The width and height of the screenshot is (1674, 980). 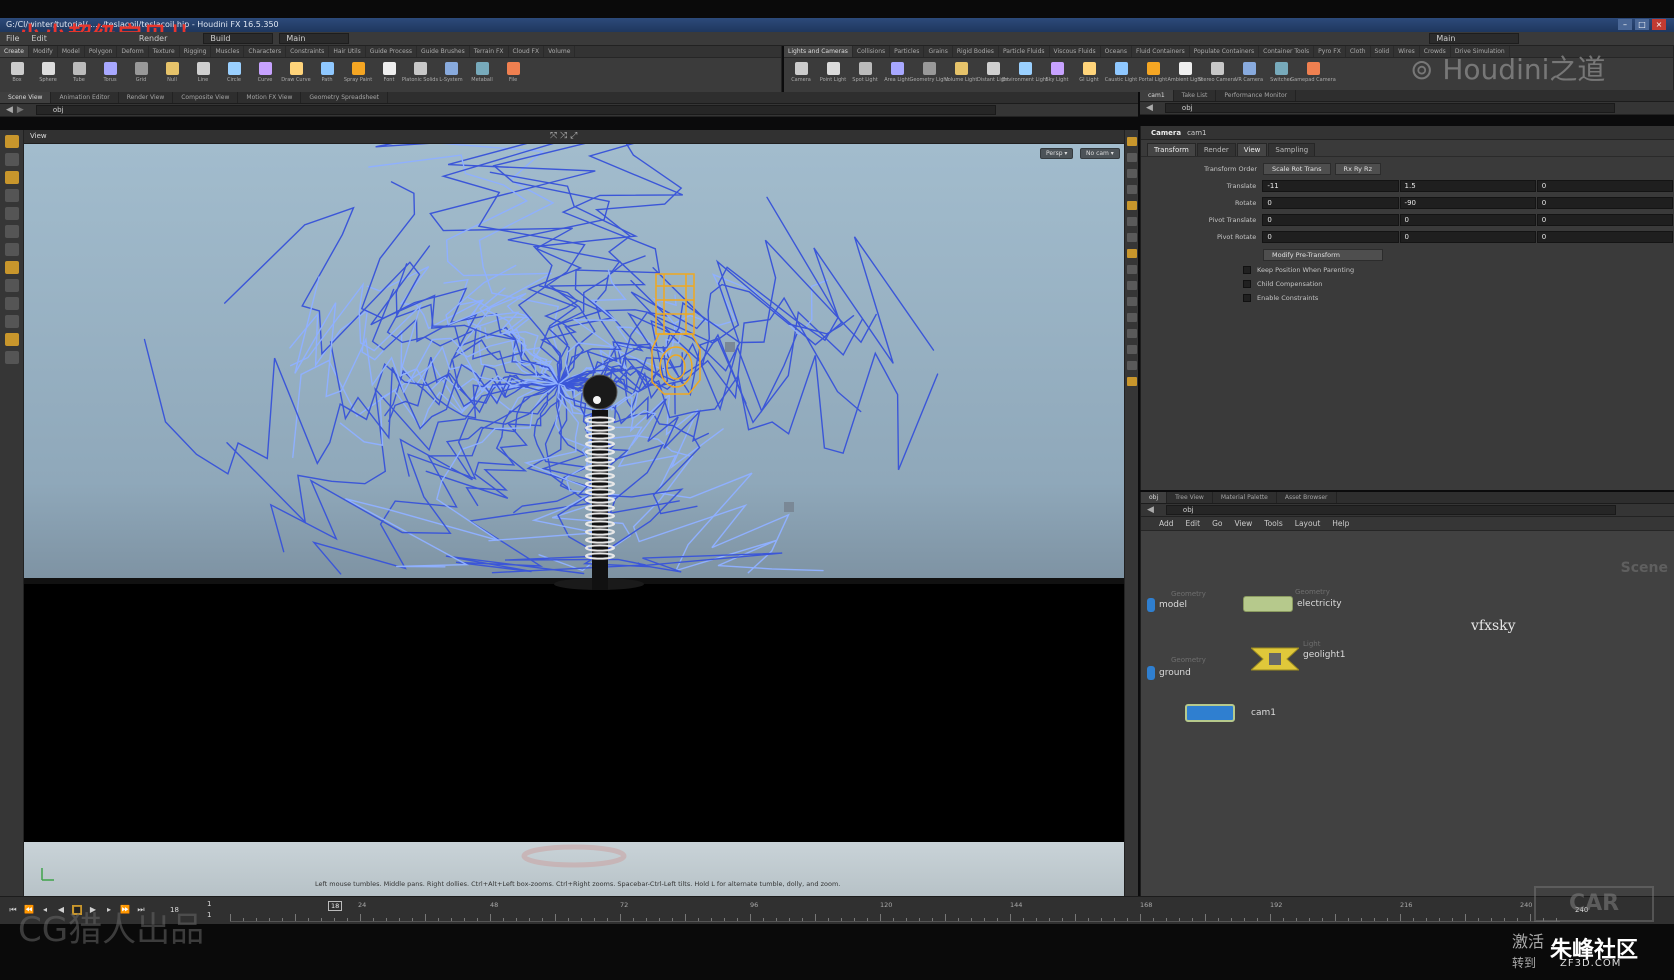 What do you see at coordinates (1185, 71) in the screenshot?
I see `shelf-right-tool-ambient-light: Ambient Light` at bounding box center [1185, 71].